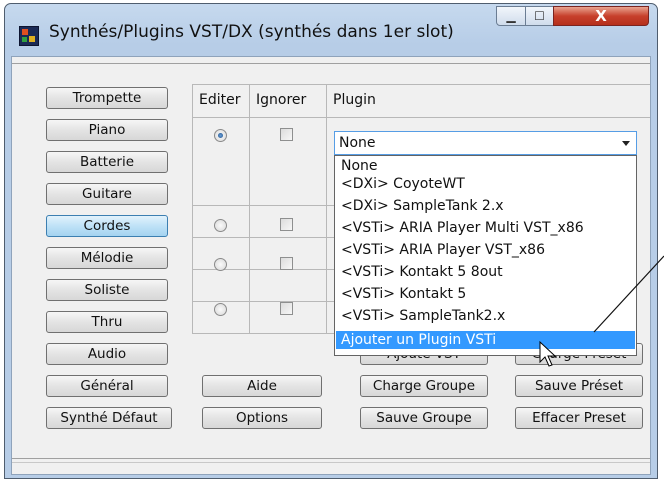 Image resolution: width=664 pixels, height=485 pixels. I want to click on maximize-button: ☐, so click(539, 16).